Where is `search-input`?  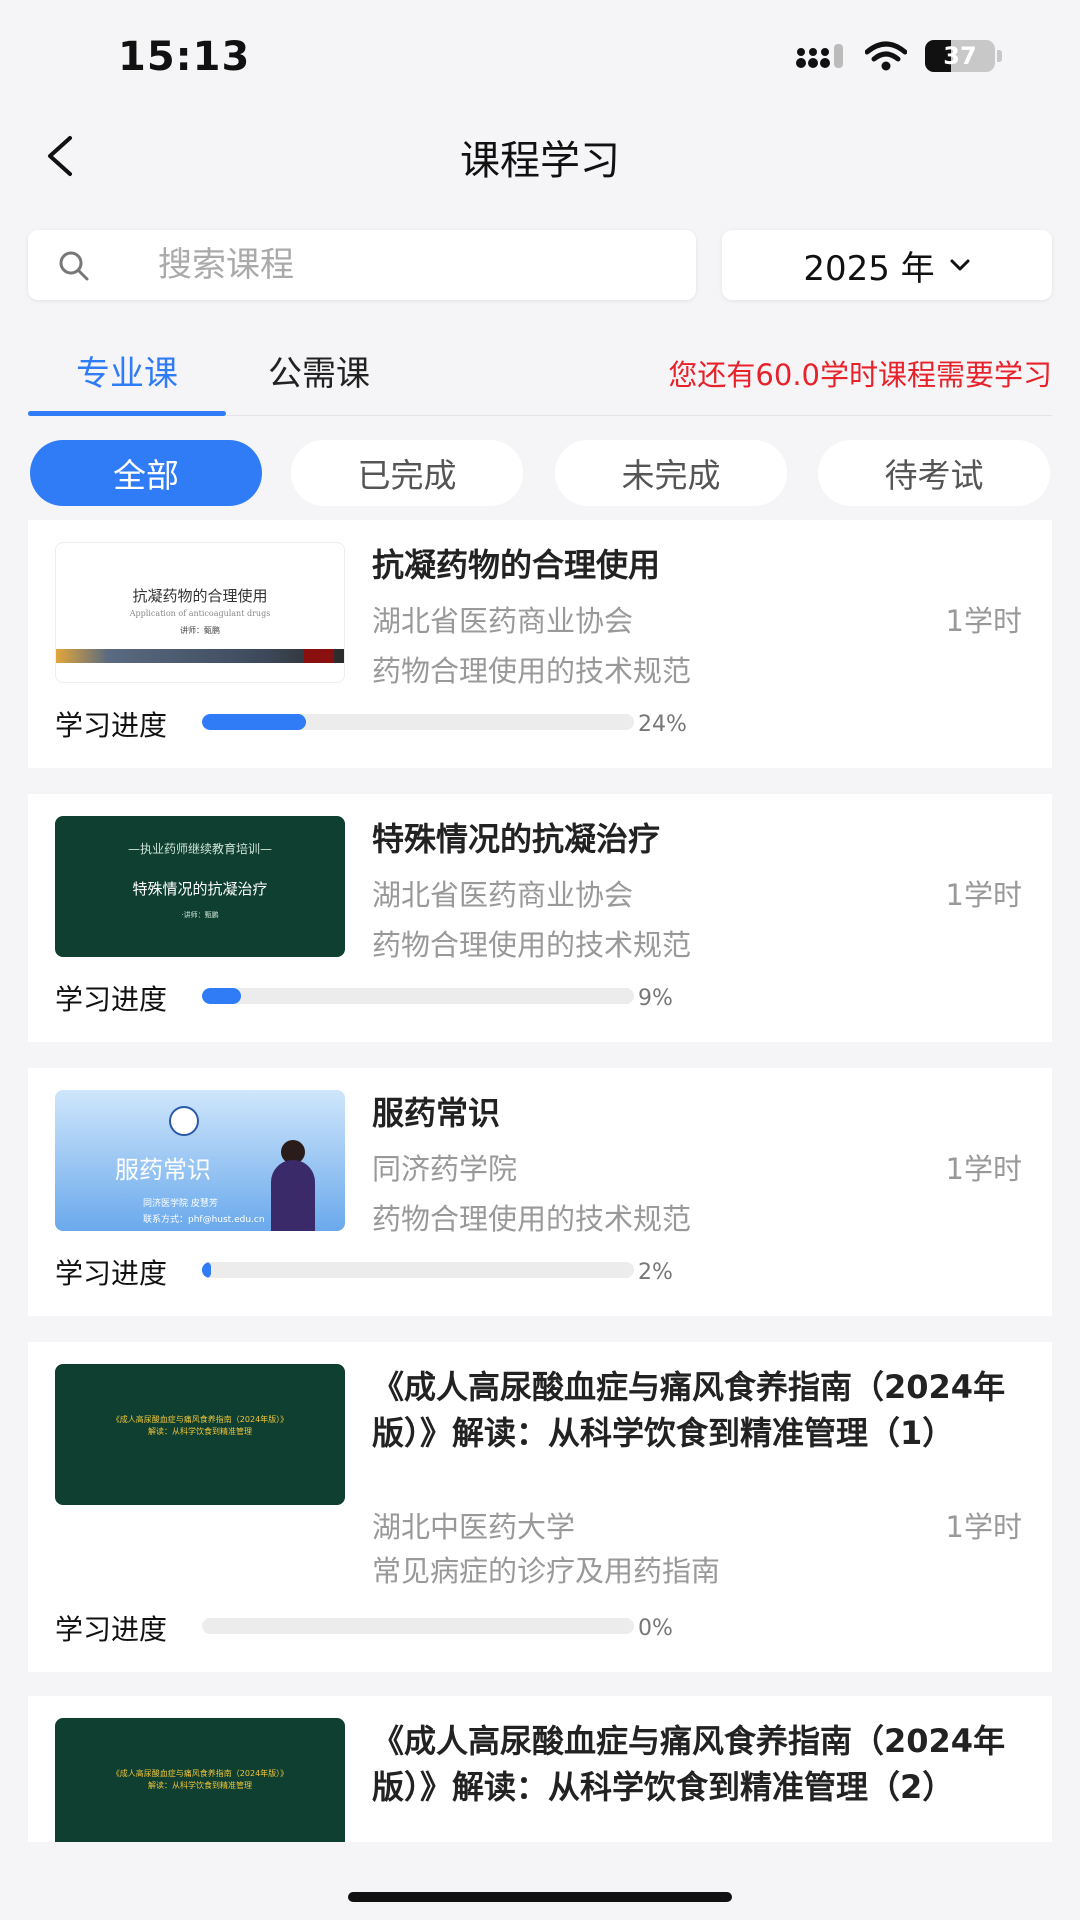 search-input is located at coordinates (418, 265).